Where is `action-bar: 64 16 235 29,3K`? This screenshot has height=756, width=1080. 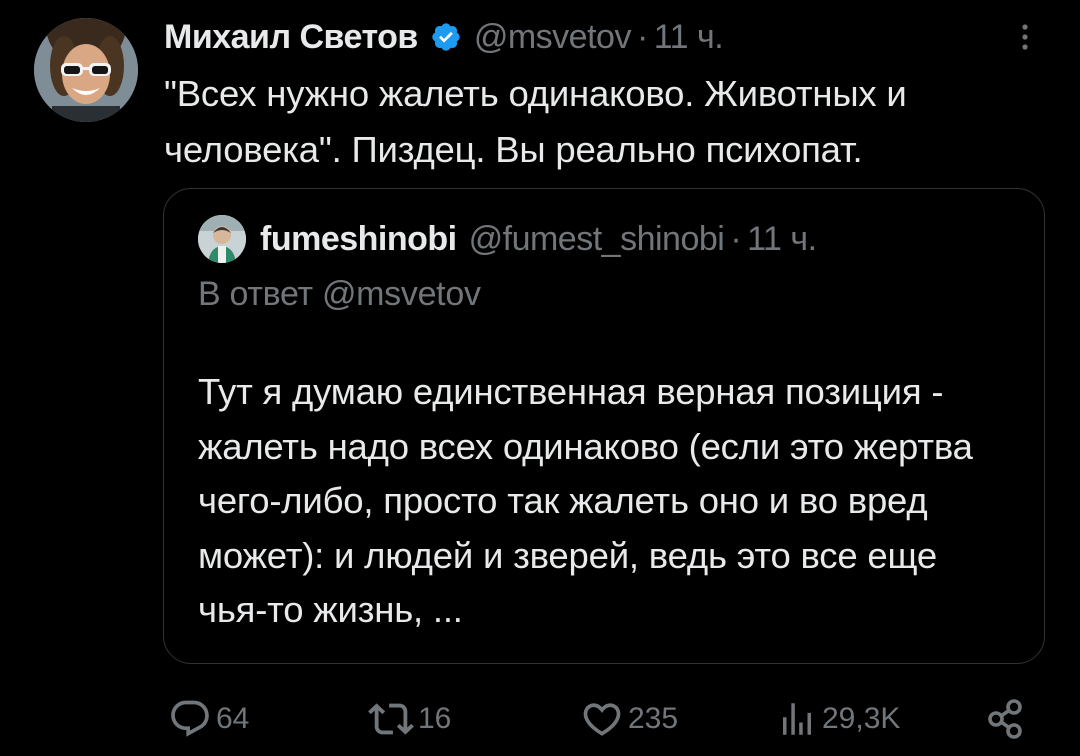 action-bar: 64 16 235 29,3K is located at coordinates (540, 719).